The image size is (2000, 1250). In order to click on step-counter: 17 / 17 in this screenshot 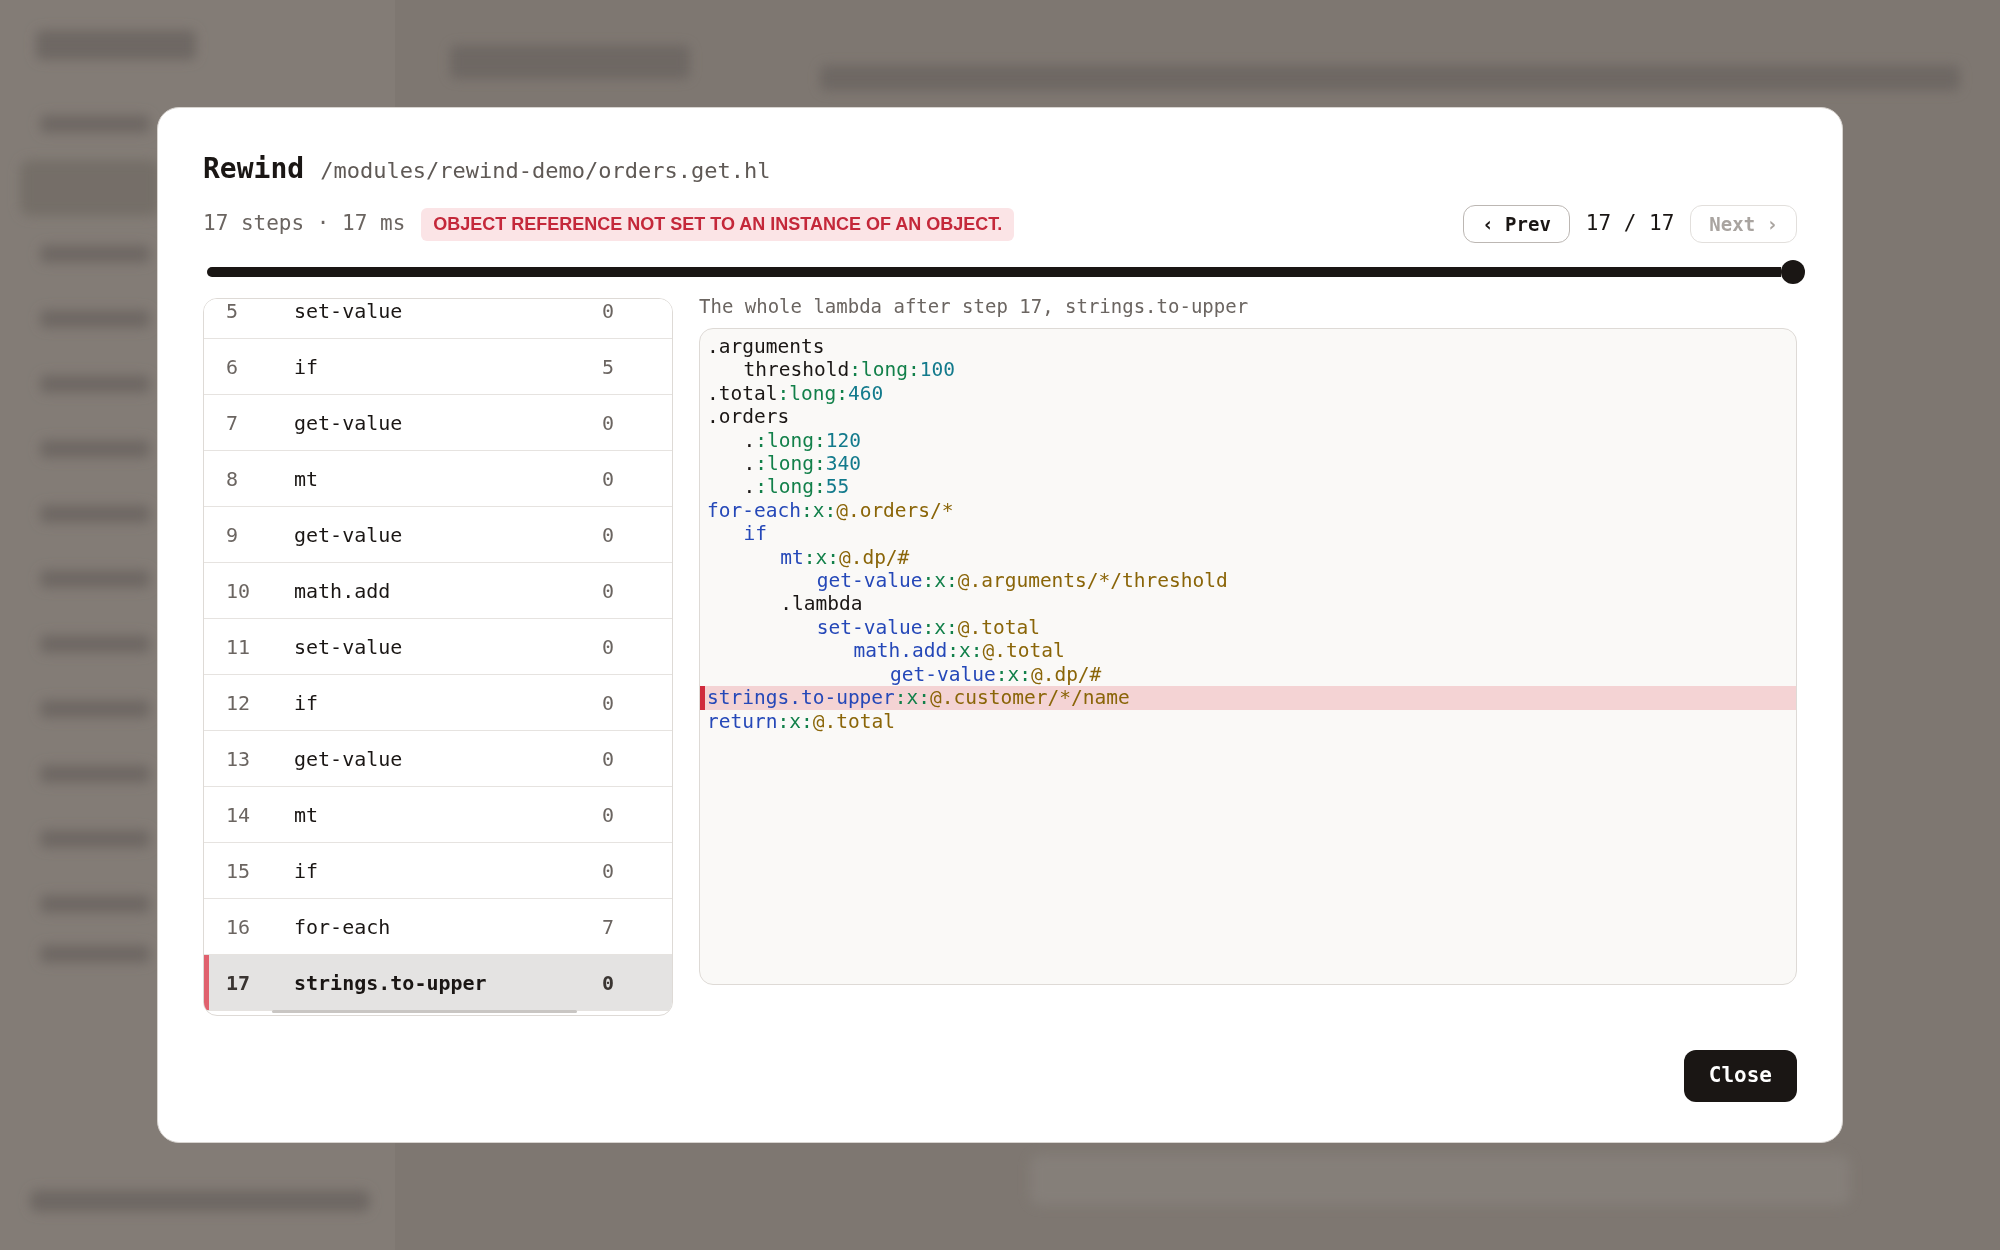, I will do `click(1630, 224)`.